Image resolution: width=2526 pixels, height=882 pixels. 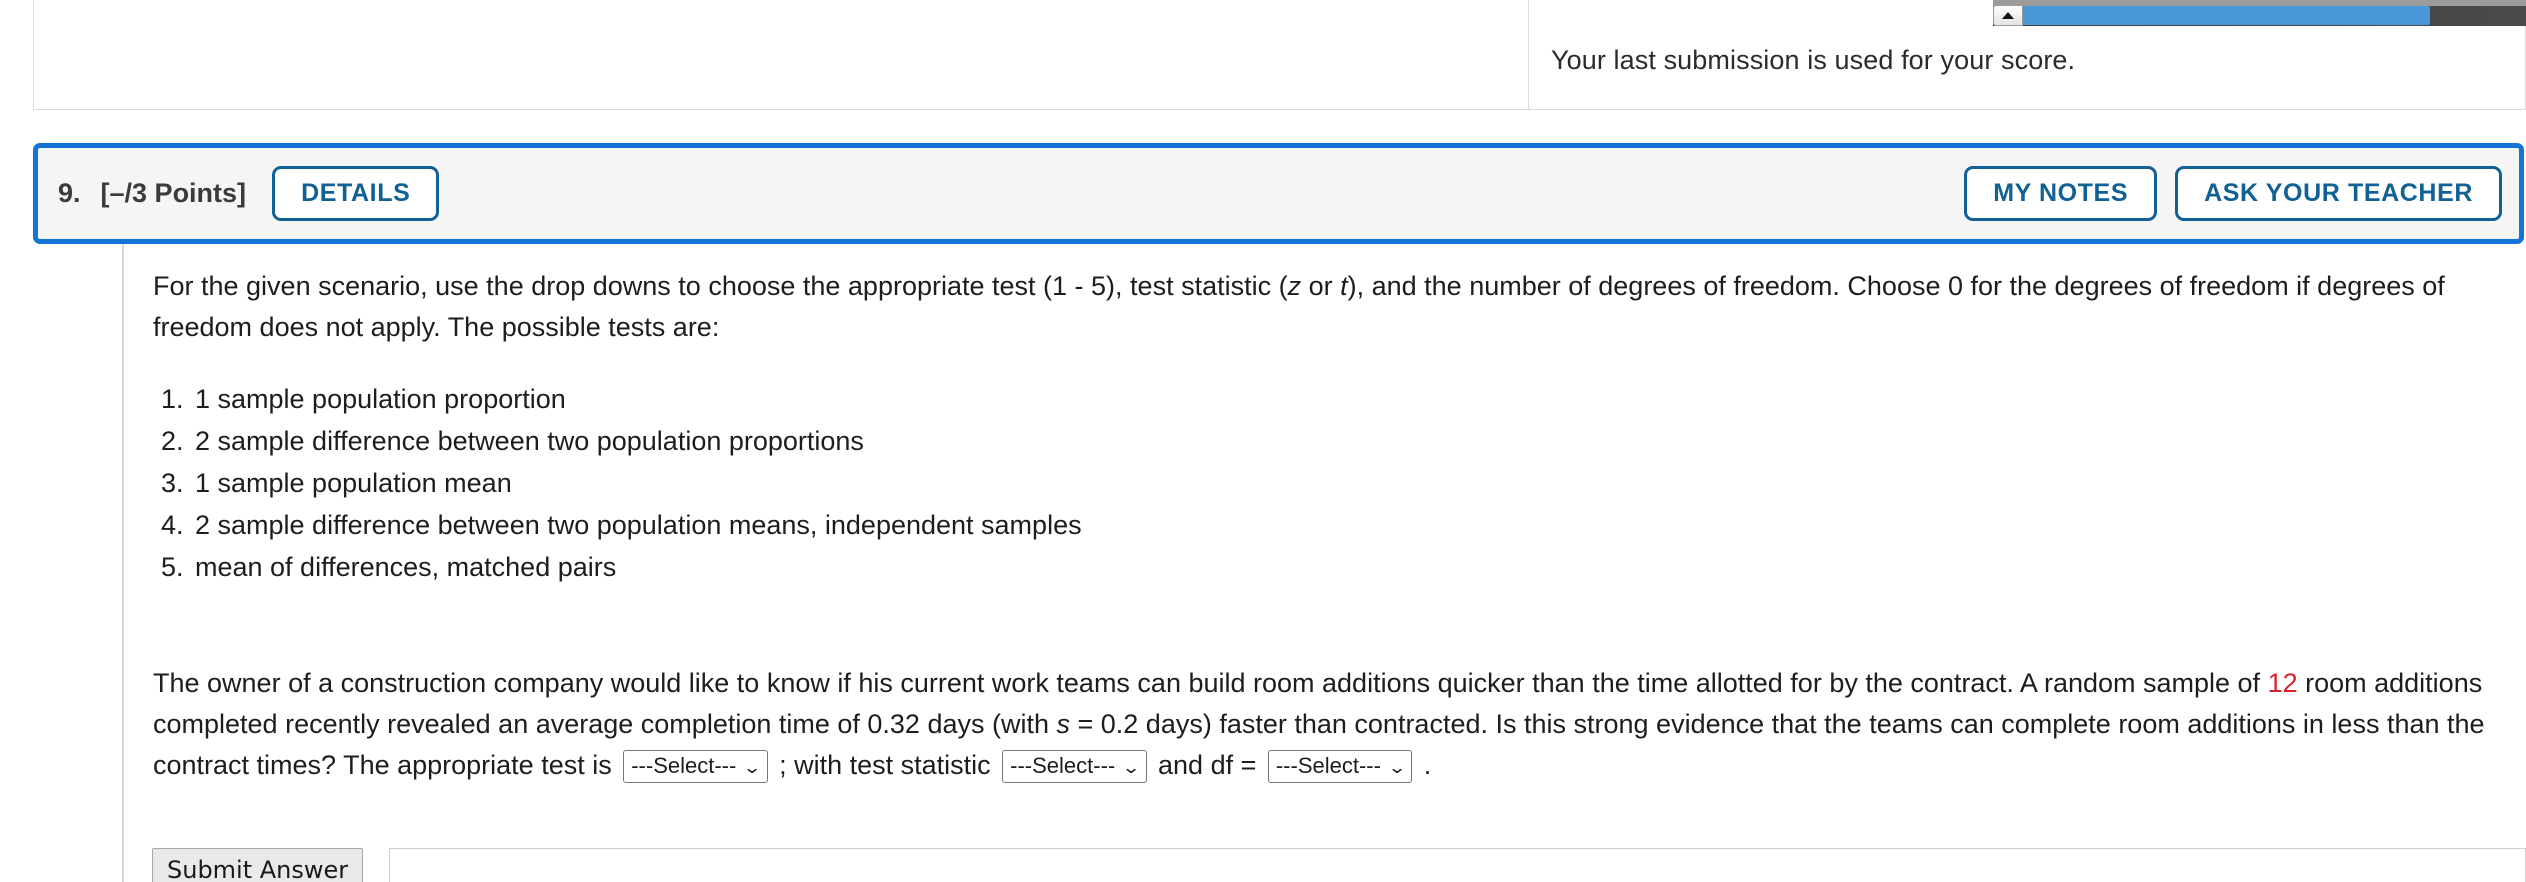 I want to click on answer-status-box, so click(x=1457, y=865).